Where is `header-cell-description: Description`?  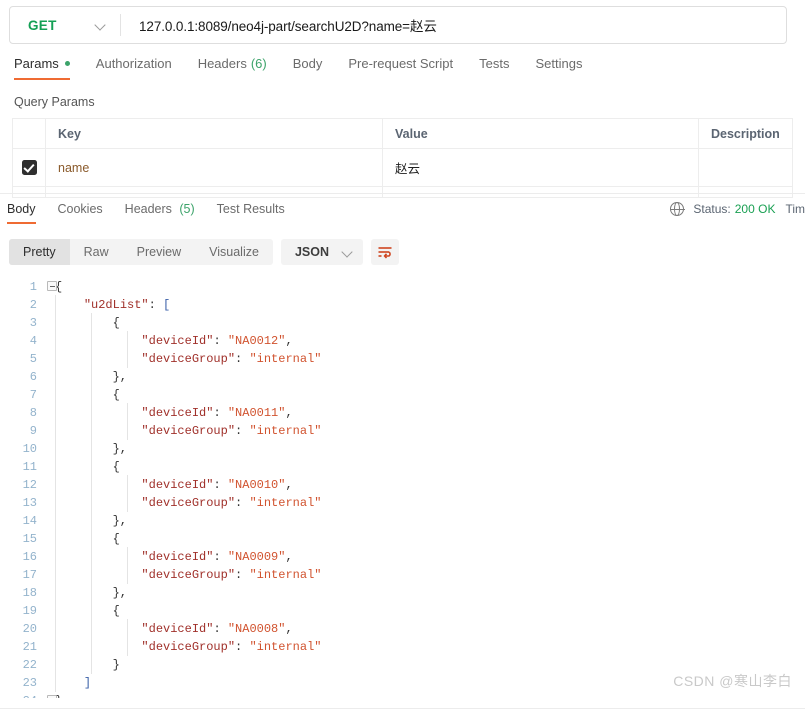 header-cell-description: Description is located at coordinates (745, 133).